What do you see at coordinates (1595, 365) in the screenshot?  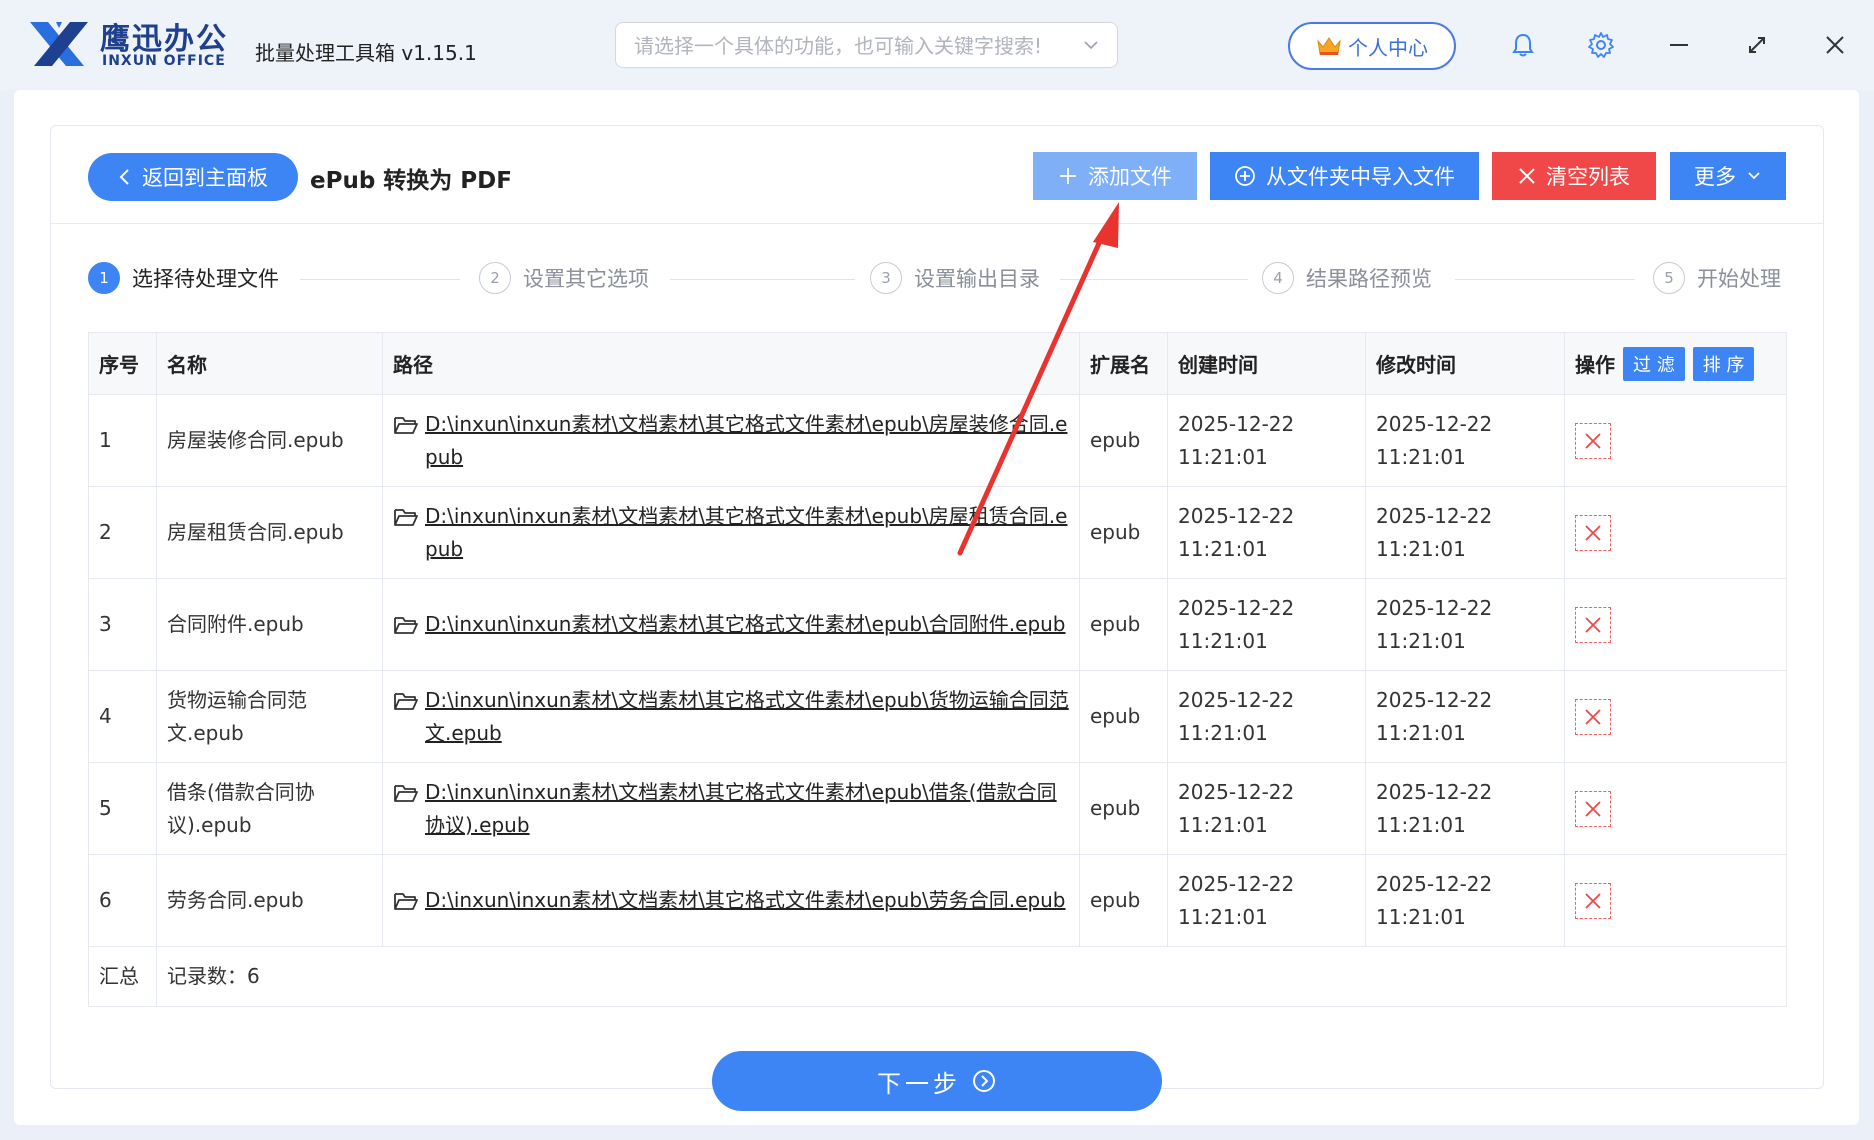 I see `ops-label: 操作` at bounding box center [1595, 365].